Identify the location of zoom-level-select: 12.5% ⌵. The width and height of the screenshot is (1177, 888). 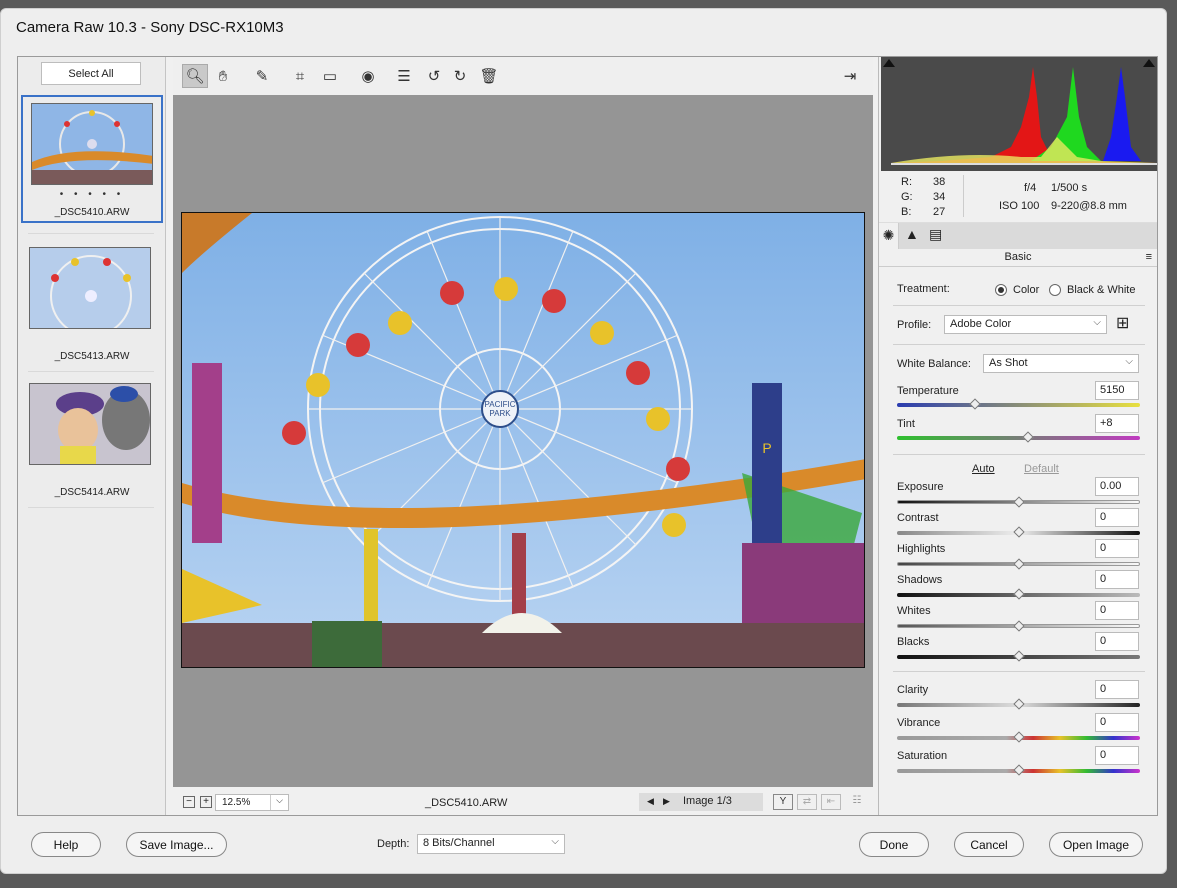
(252, 802).